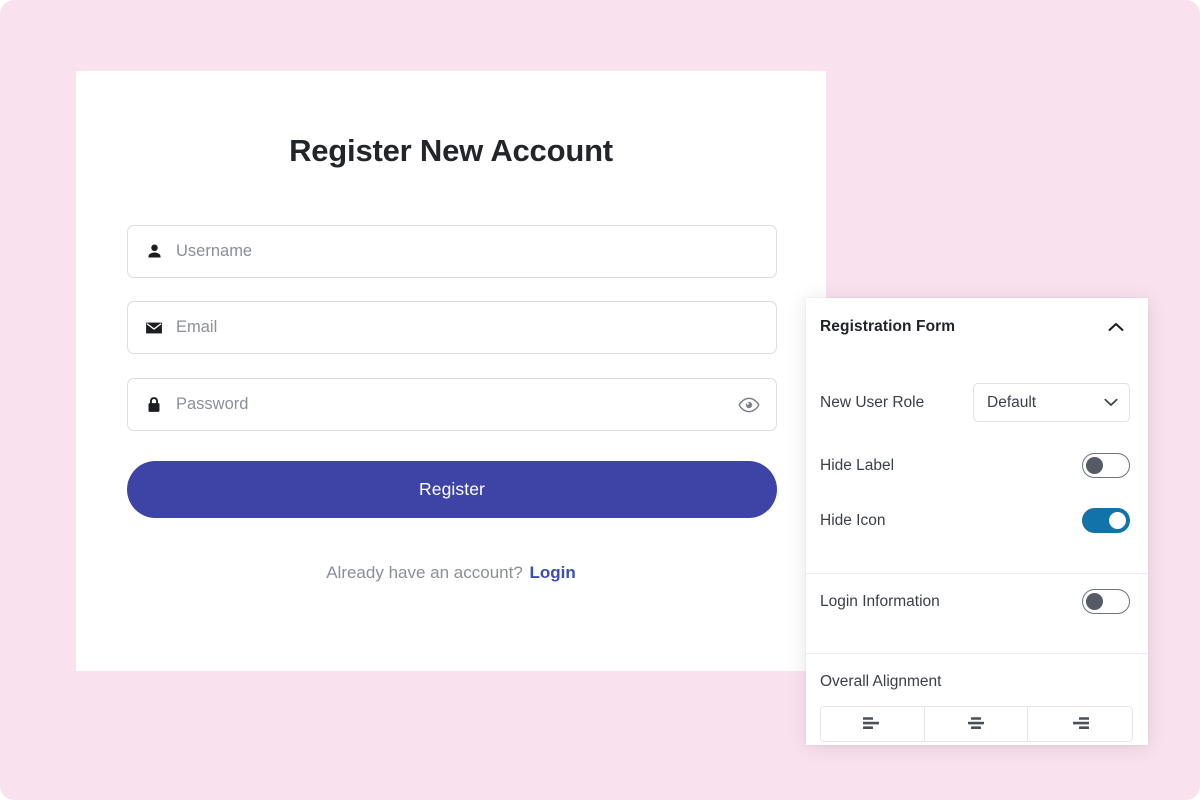 The image size is (1200, 800). What do you see at coordinates (1051, 402) in the screenshot?
I see `new-user-role-select: Default` at bounding box center [1051, 402].